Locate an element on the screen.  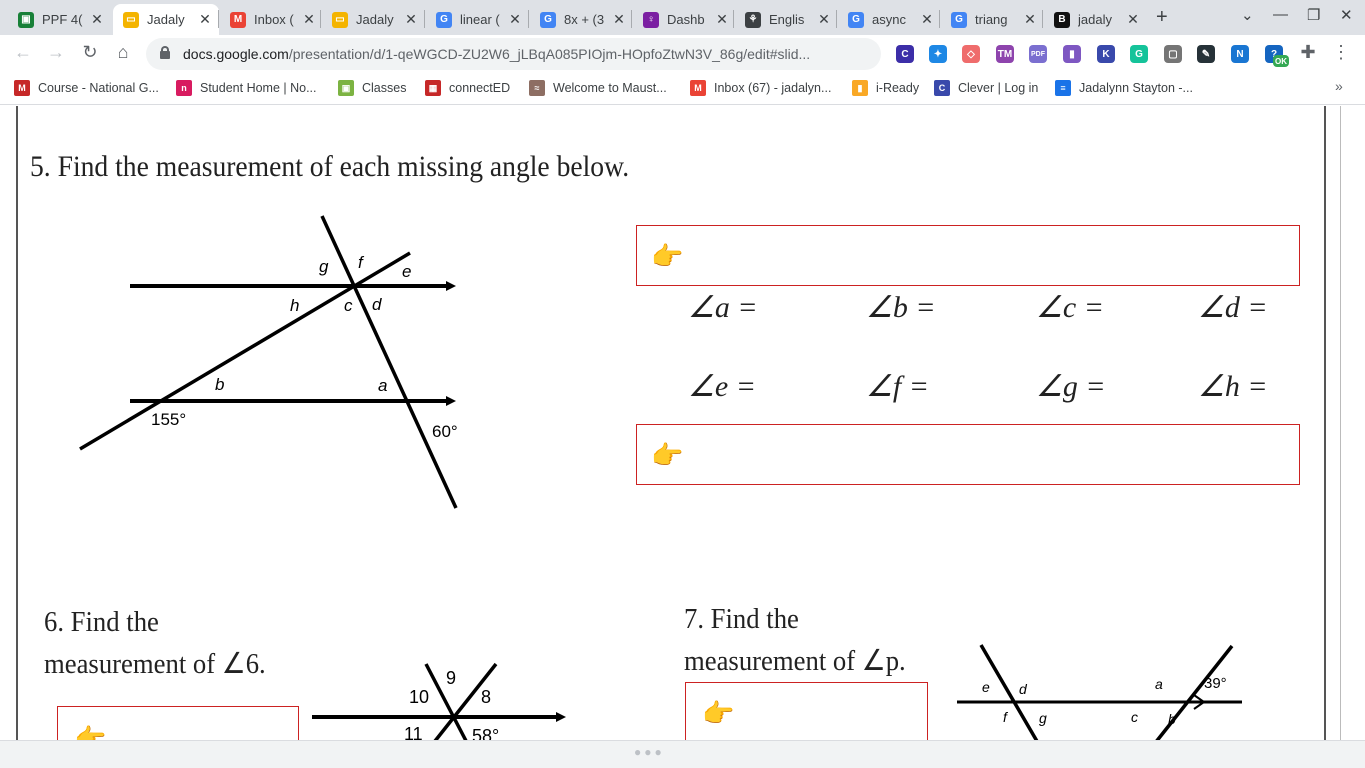
fig7-label-39-degrees: 39° is located at coordinates (1215, 683).